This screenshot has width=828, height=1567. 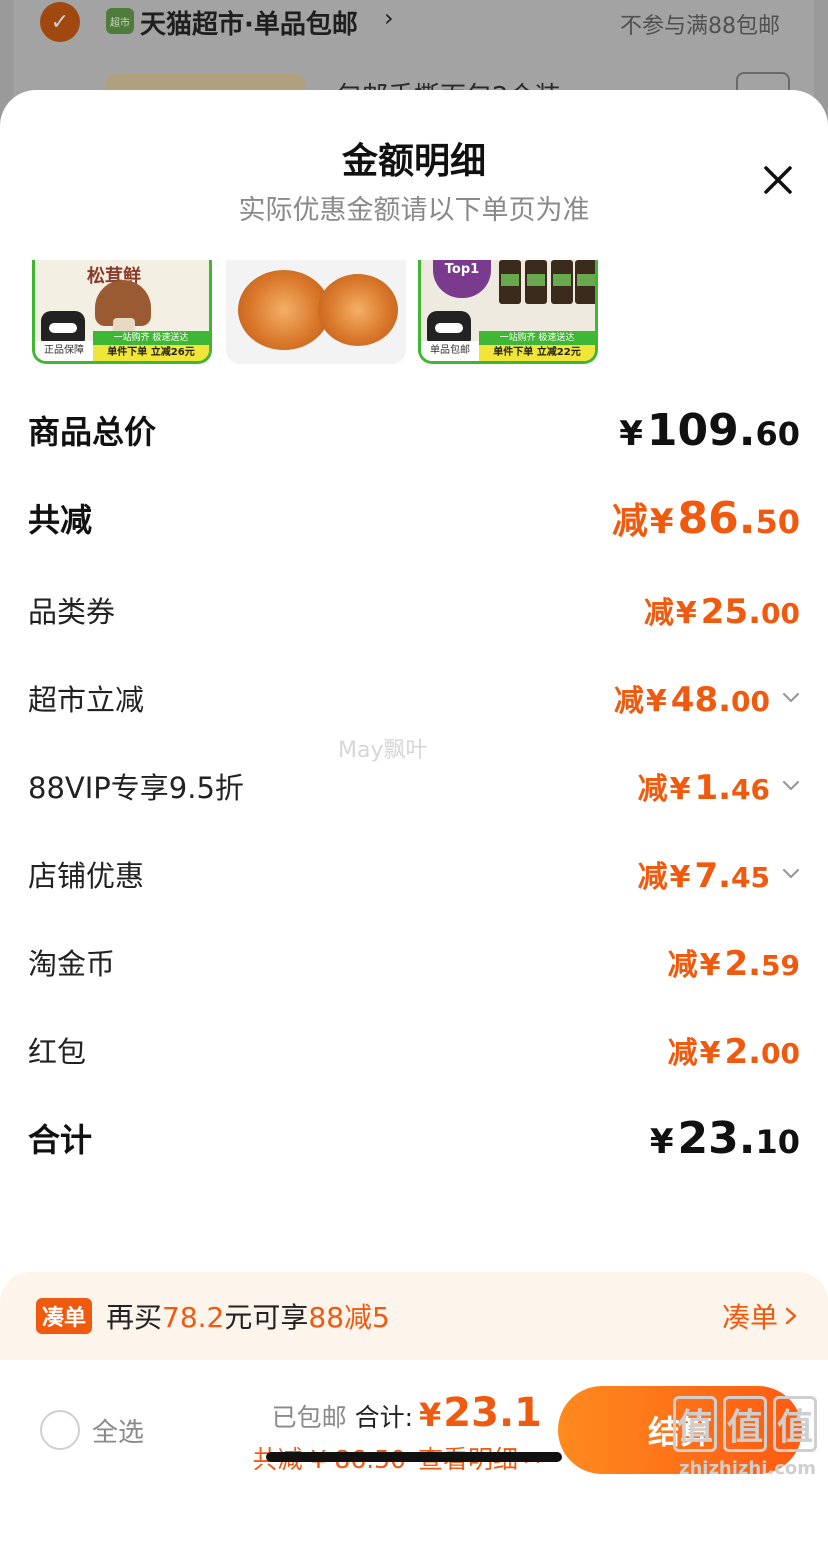 What do you see at coordinates (414, 430) in the screenshot?
I see `row-item-total: 商品总价 ¥109. 60` at bounding box center [414, 430].